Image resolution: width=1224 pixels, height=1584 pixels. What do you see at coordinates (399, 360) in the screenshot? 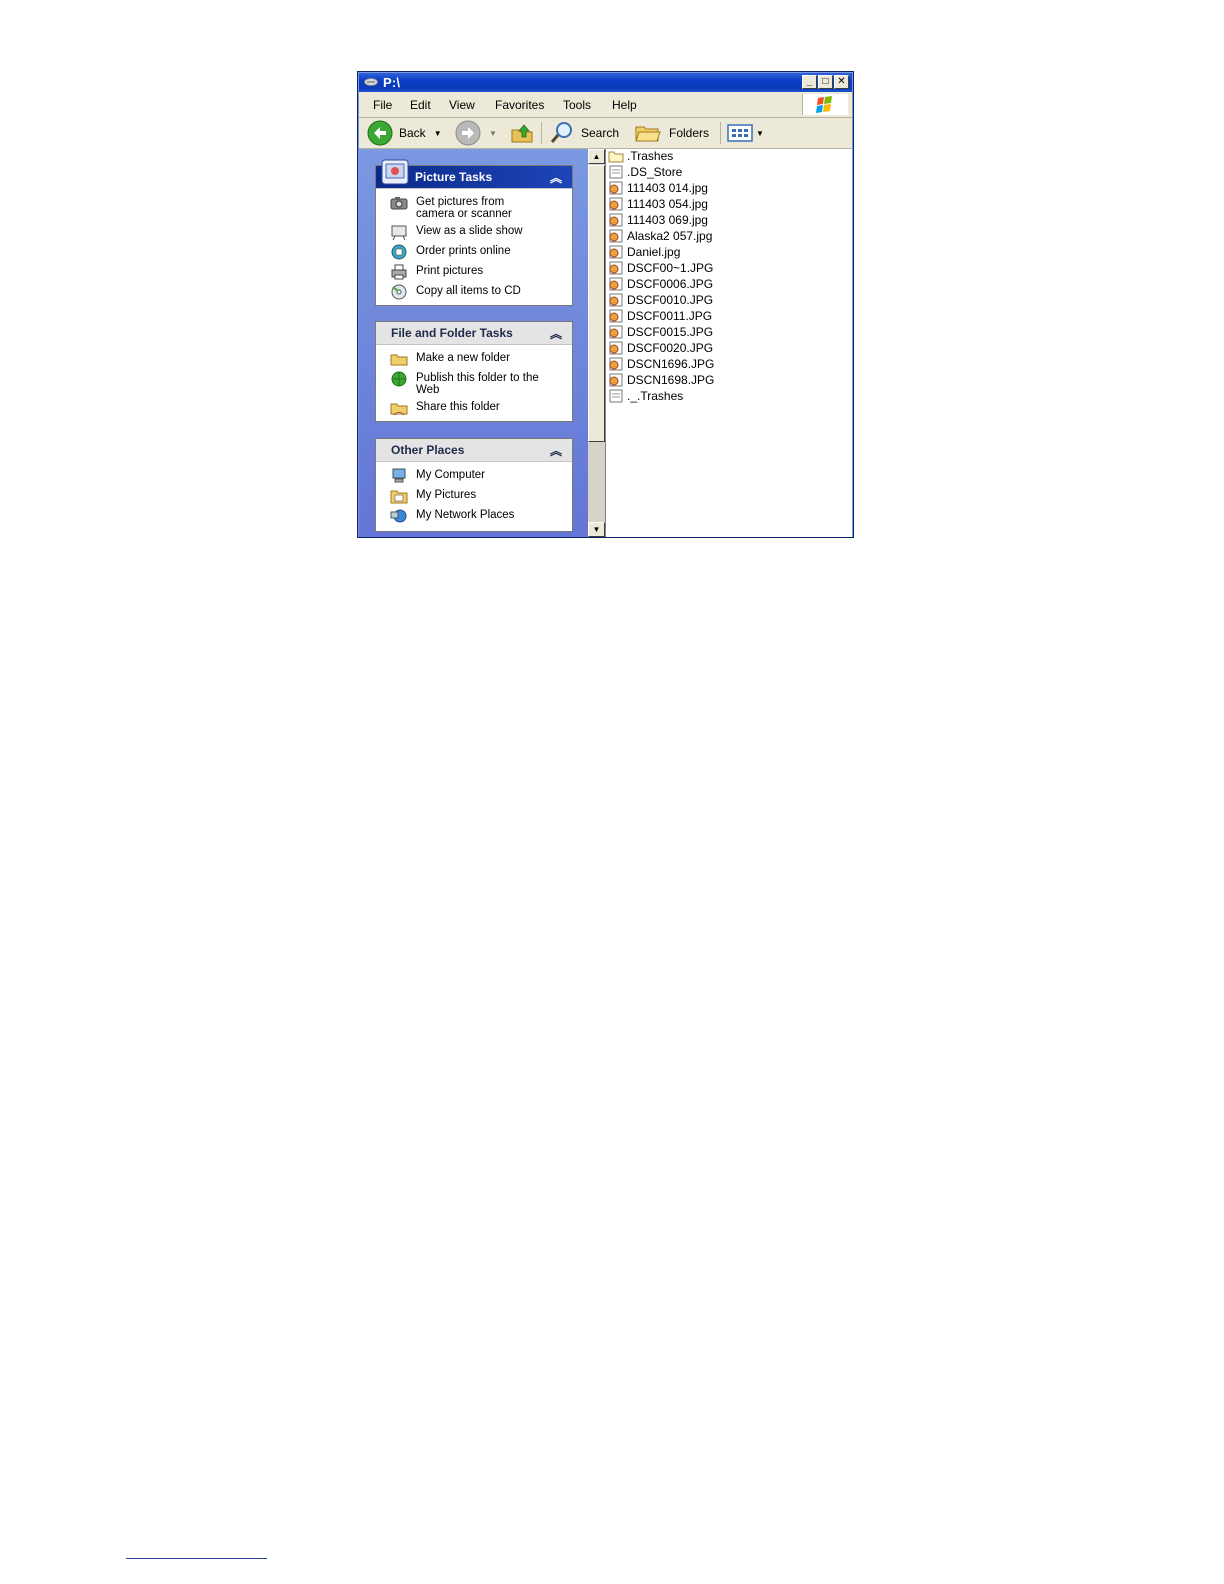
I see `new-folder-icon` at bounding box center [399, 360].